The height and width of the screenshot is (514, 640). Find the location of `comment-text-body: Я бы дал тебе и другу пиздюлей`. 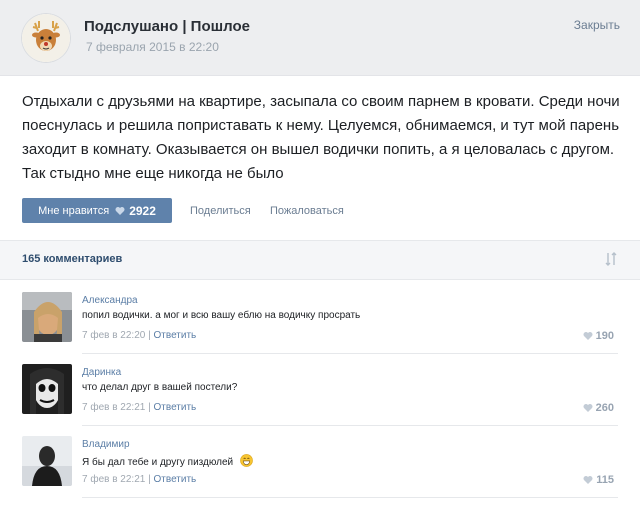

comment-text-body: Я бы дал тебе и другу пиздюлей is located at coordinates (158, 462).